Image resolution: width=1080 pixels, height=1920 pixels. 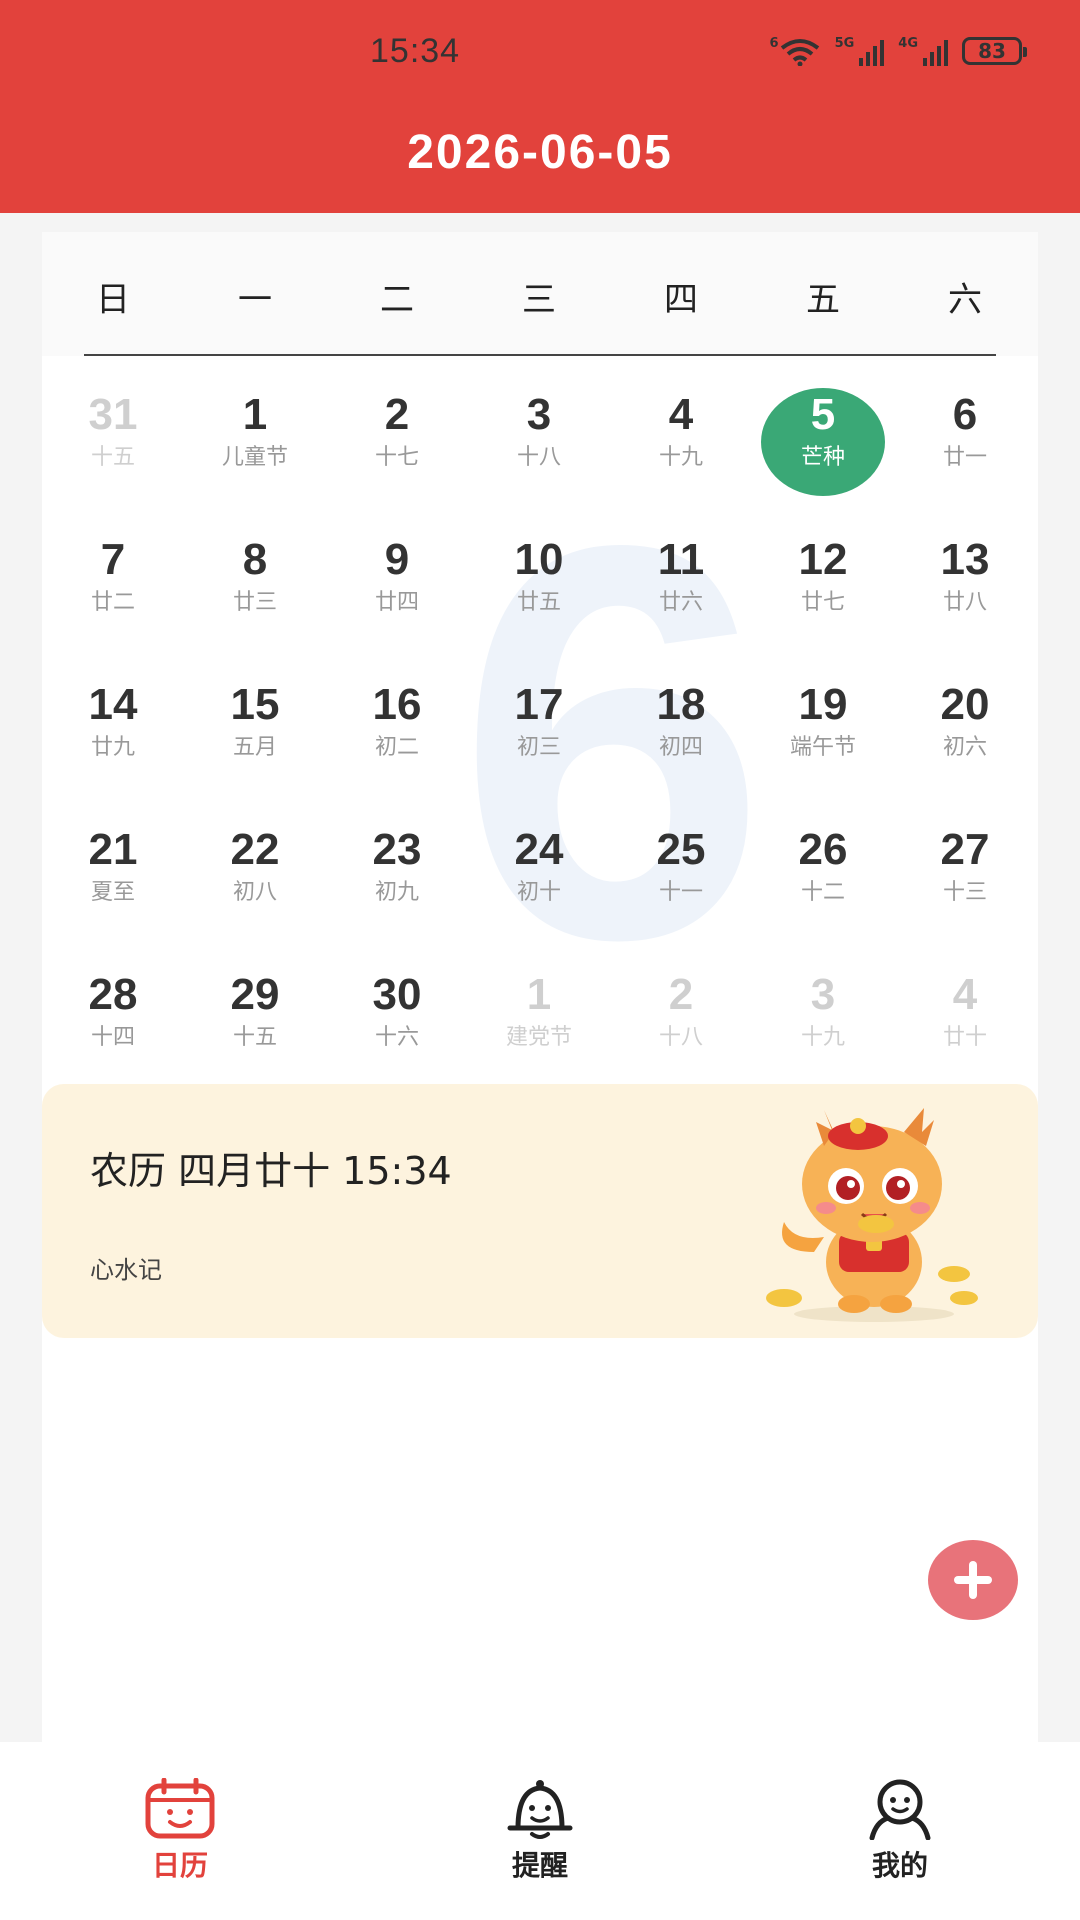 I want to click on day-cell: 31 十五, so click(x=113, y=434).